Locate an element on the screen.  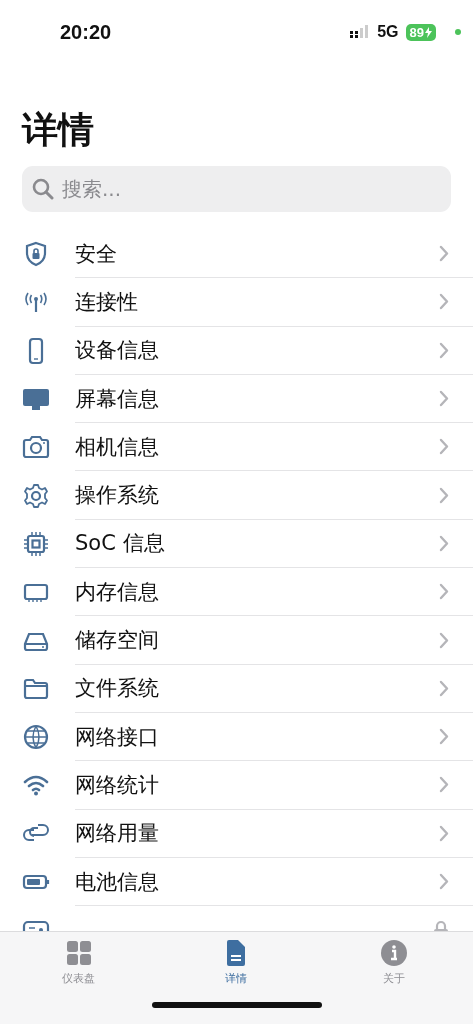
item-label: 网络接口 is located at coordinates (117, 737).